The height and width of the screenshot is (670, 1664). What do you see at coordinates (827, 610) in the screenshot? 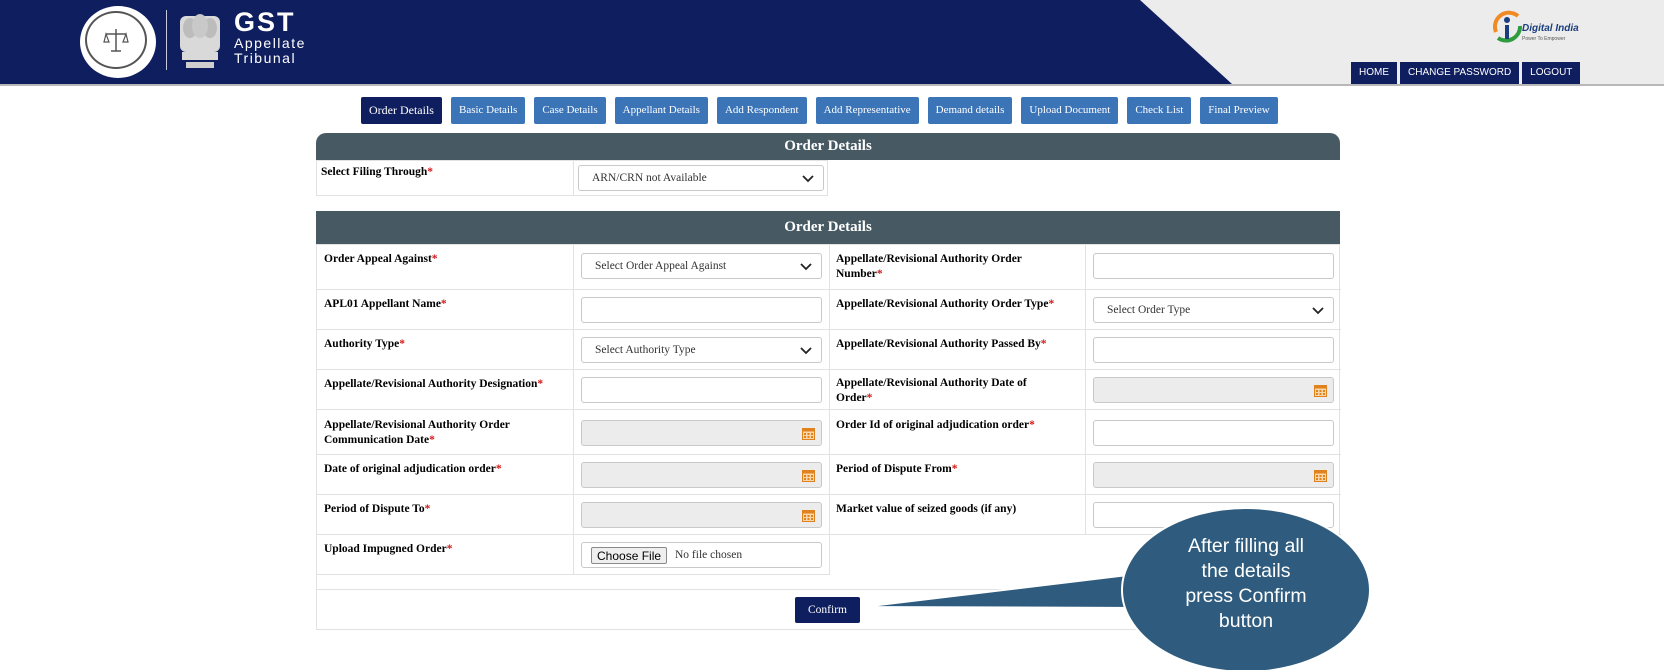
I see `confirm-button: Confirm` at bounding box center [827, 610].